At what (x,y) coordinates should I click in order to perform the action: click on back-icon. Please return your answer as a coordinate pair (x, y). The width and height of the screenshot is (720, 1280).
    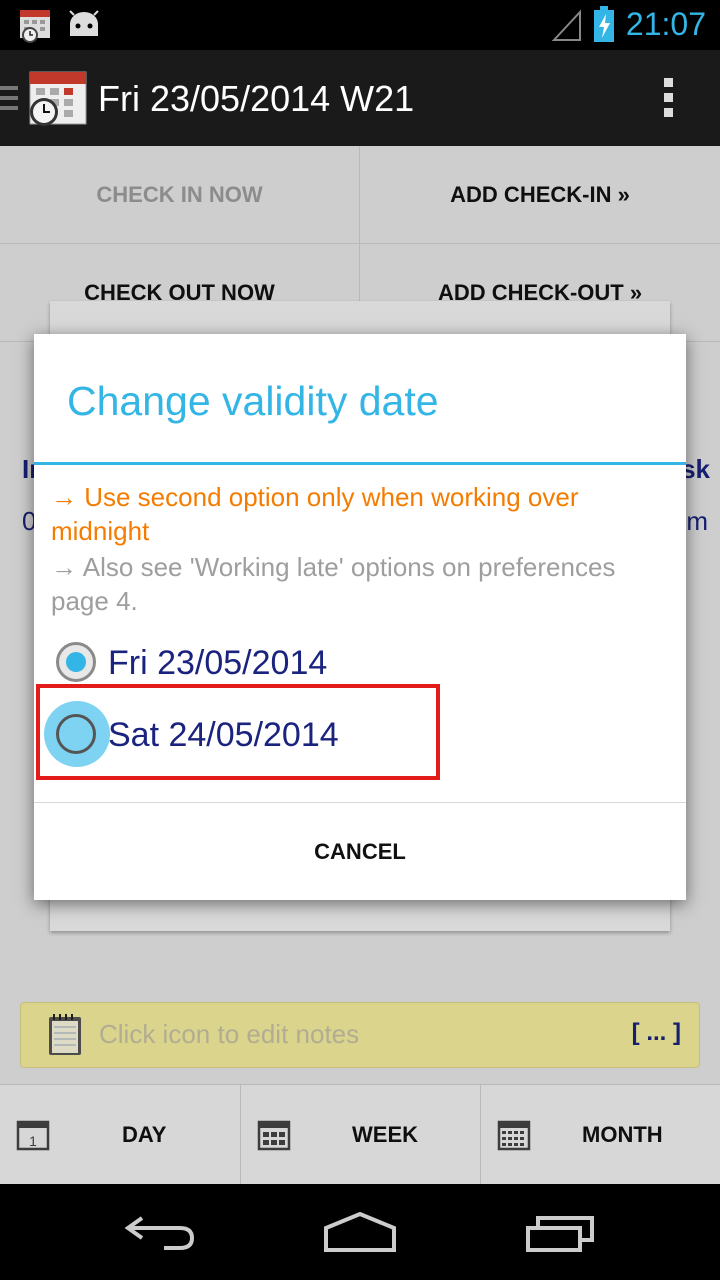
    Looking at the image, I should click on (160, 1234).